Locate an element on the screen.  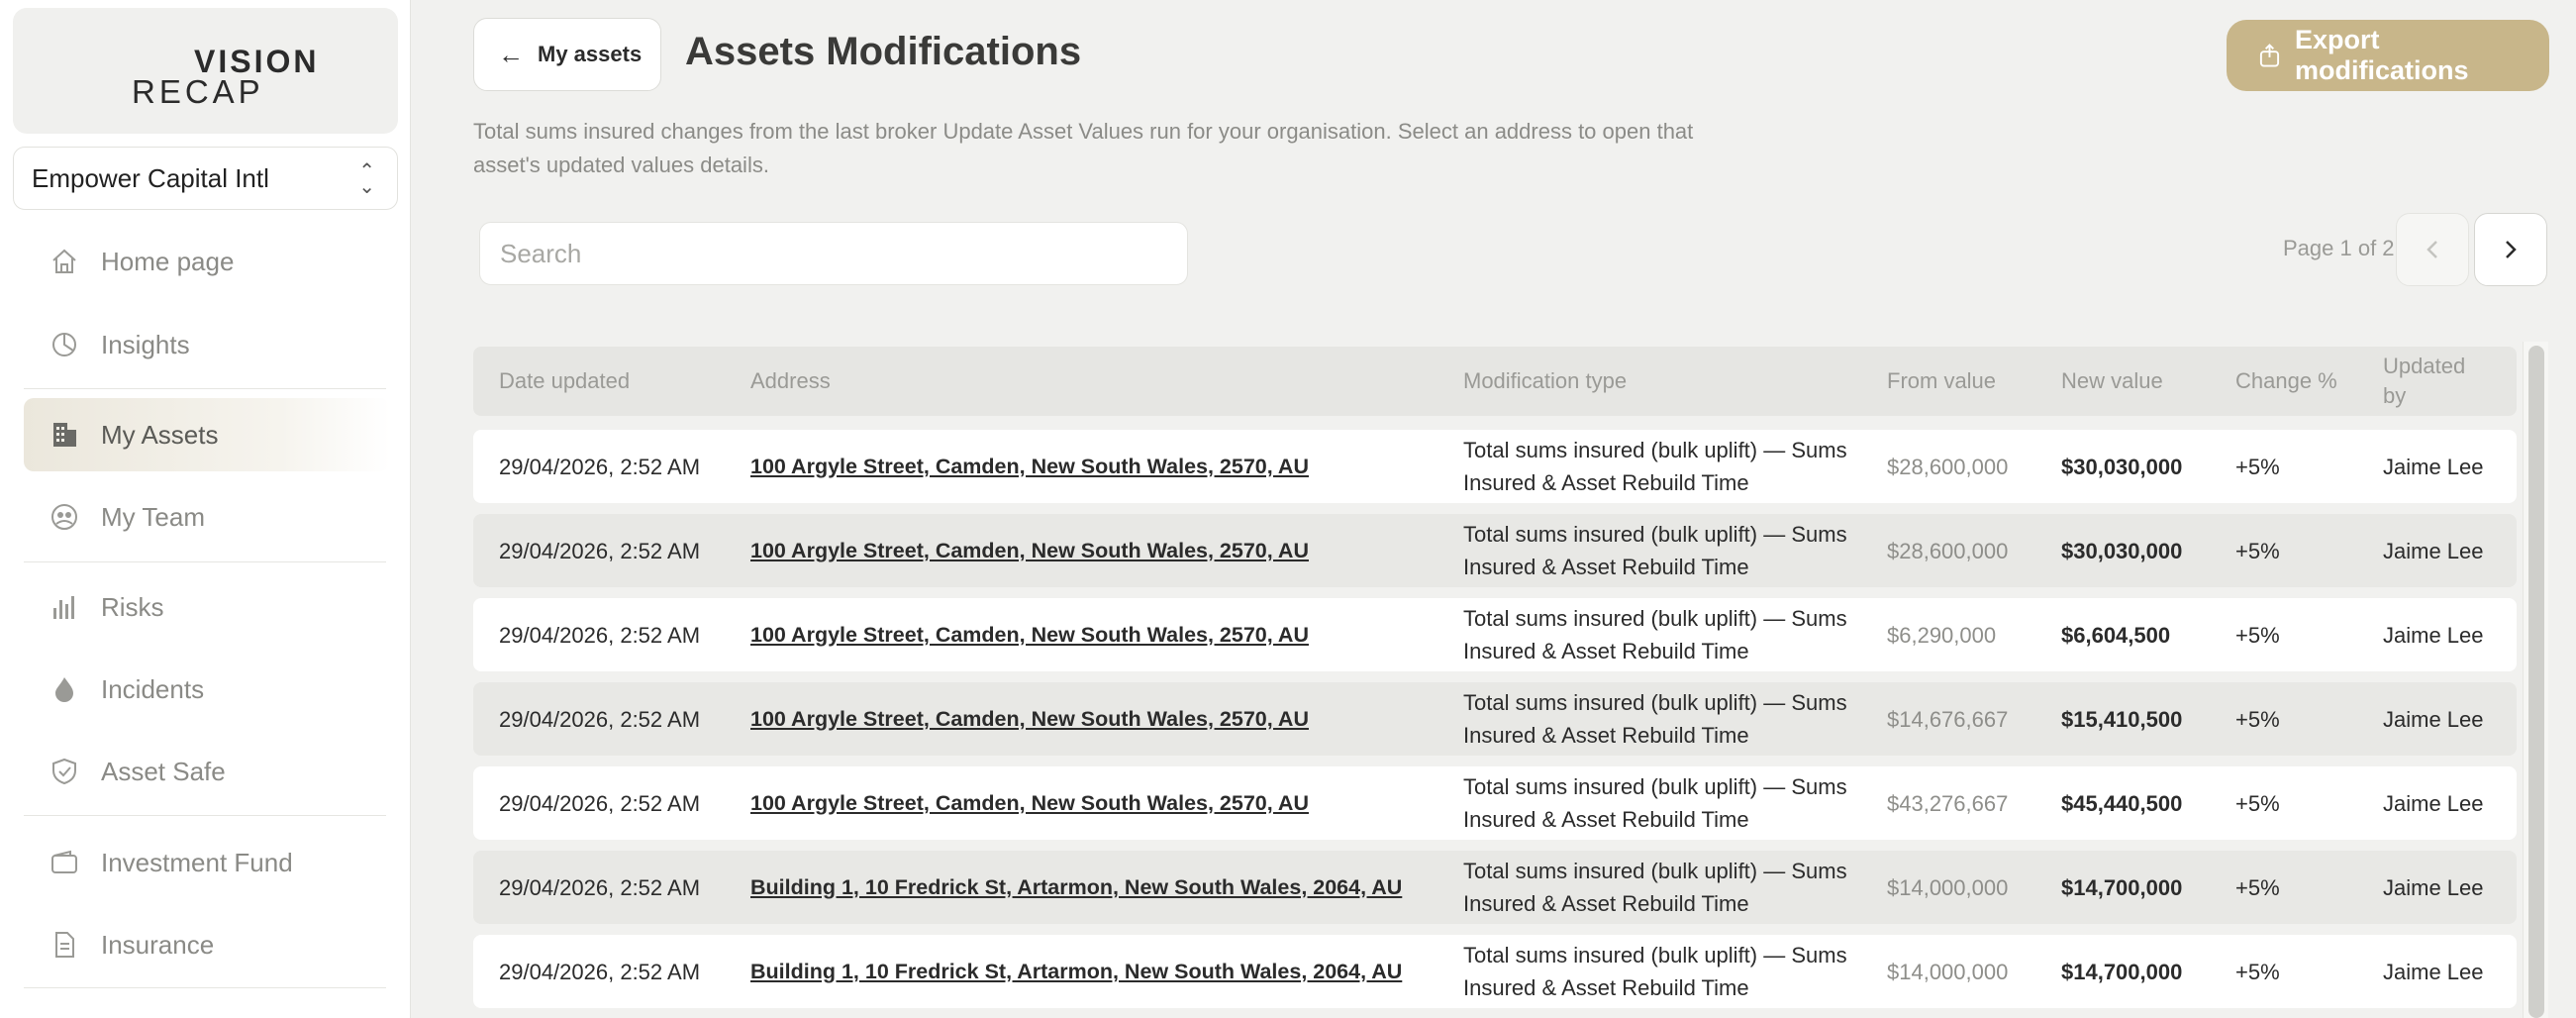
sidebar-item-my-team: My Team is located at coordinates (207, 517).